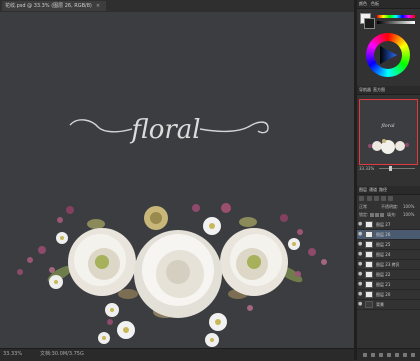  What do you see at coordinates (363, 206) in the screenshot?
I see `blend-mode-select: 正常` at bounding box center [363, 206].